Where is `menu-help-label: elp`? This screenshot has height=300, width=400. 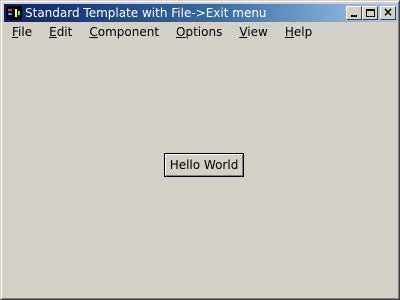 menu-help-label: elp is located at coordinates (303, 32).